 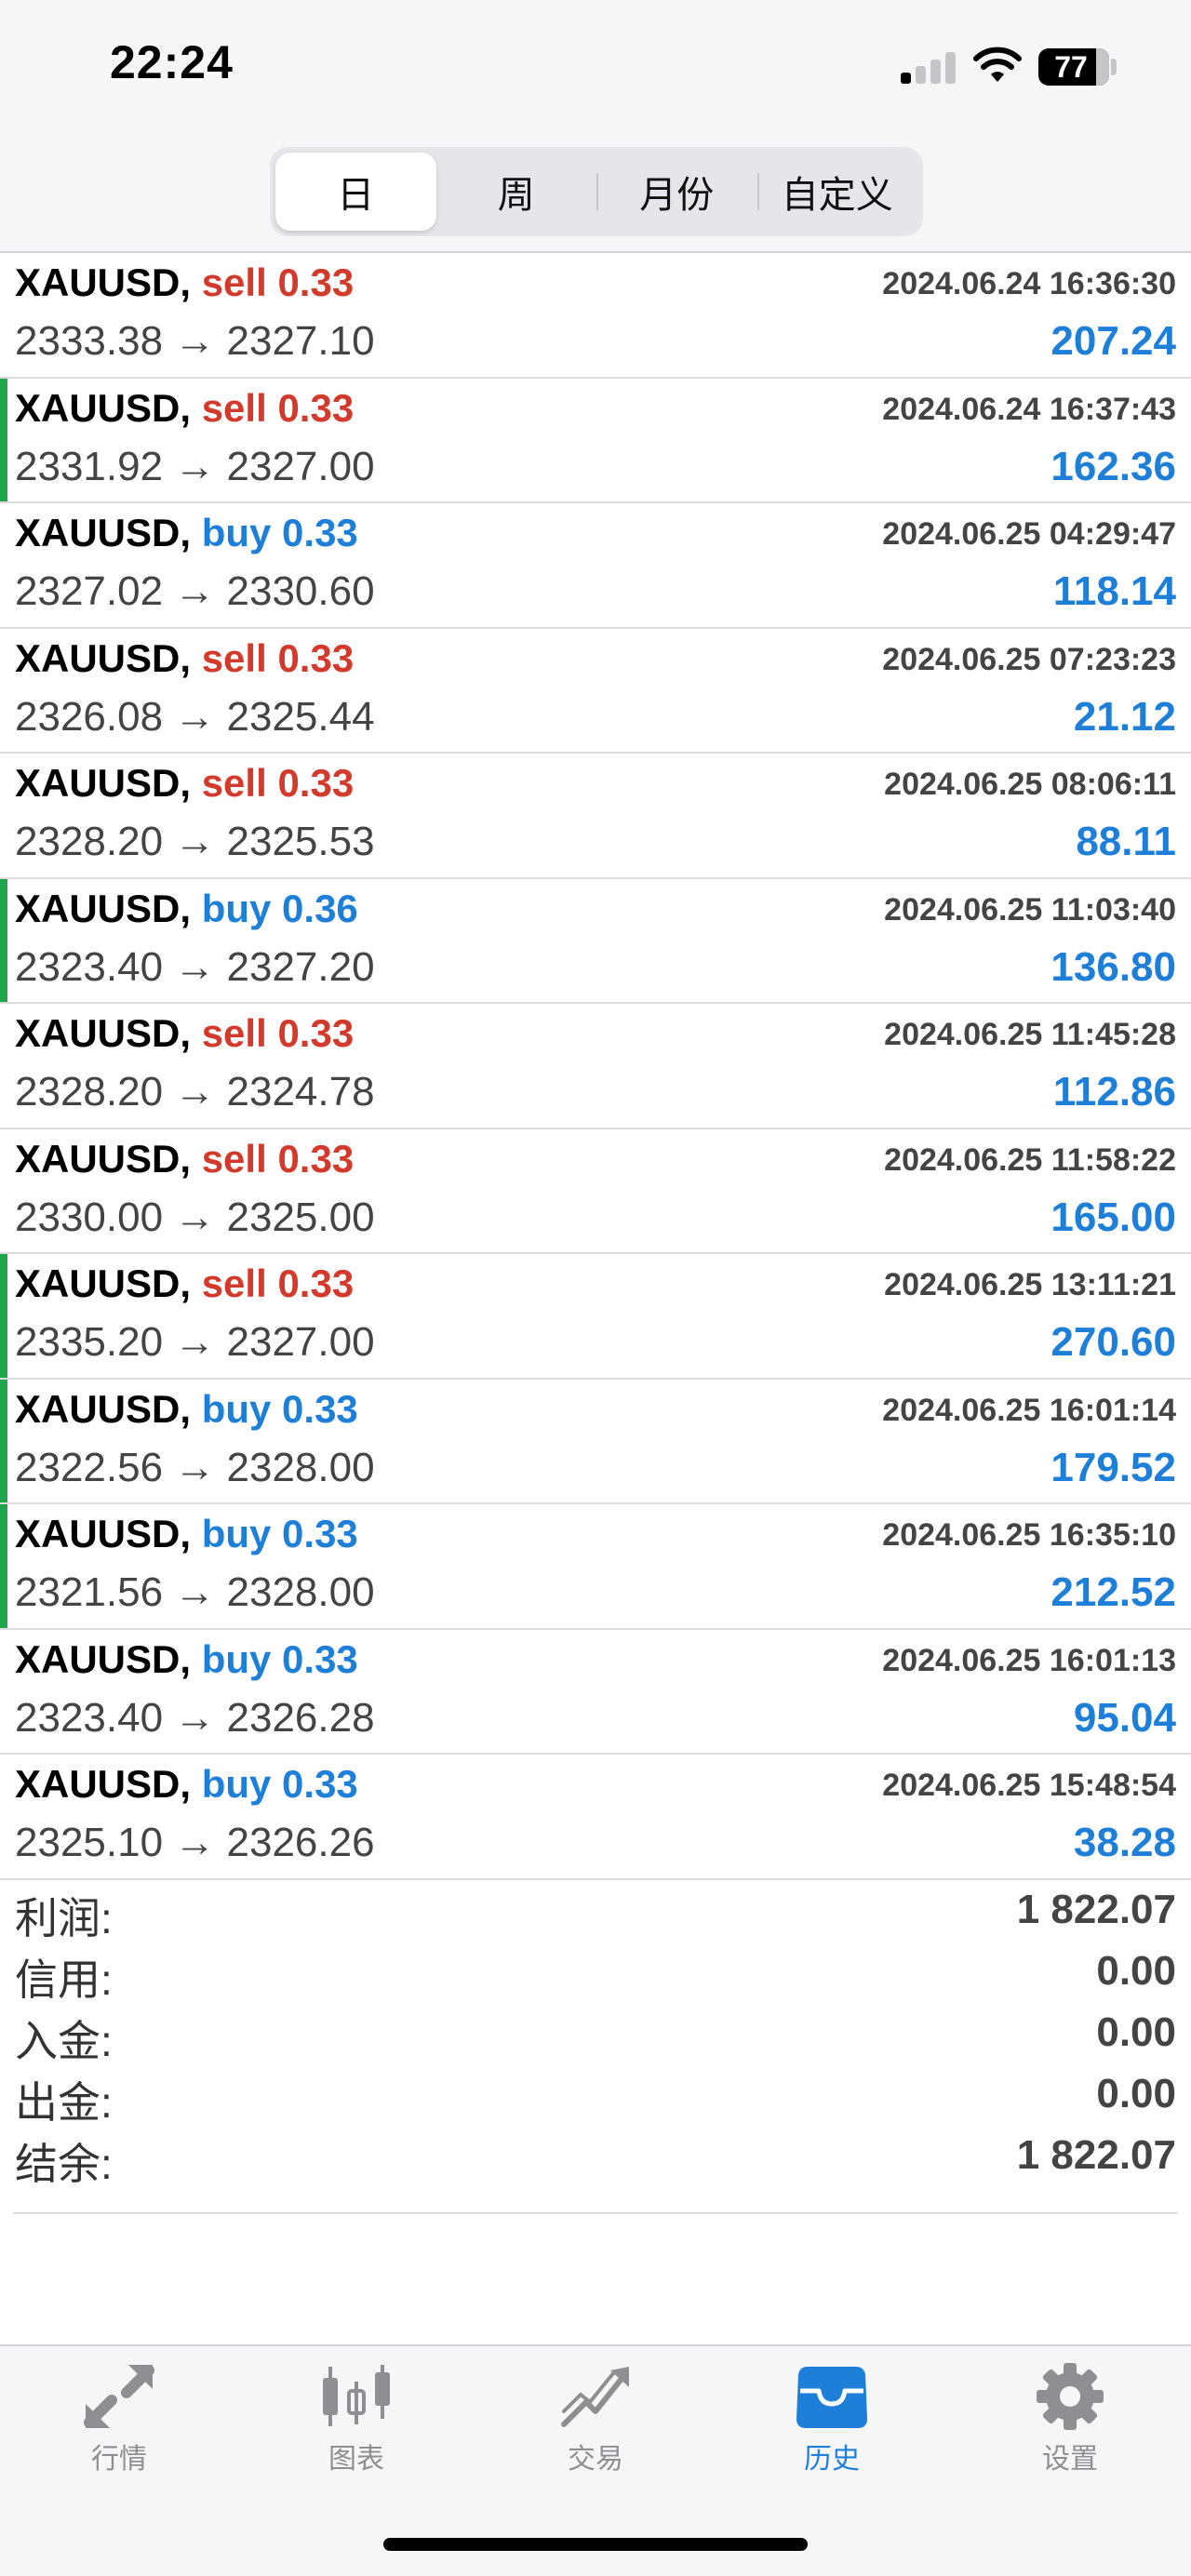 I want to click on deal-profit: 270.60, so click(x=1113, y=1342).